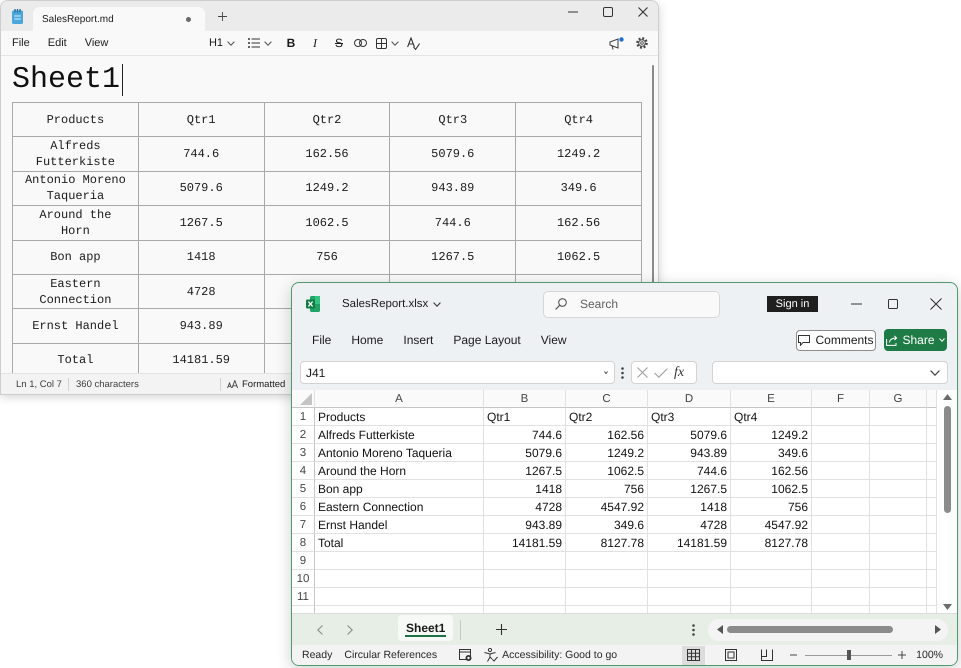 The width and height of the screenshot is (961, 668). I want to click on column-header: D, so click(689, 399).